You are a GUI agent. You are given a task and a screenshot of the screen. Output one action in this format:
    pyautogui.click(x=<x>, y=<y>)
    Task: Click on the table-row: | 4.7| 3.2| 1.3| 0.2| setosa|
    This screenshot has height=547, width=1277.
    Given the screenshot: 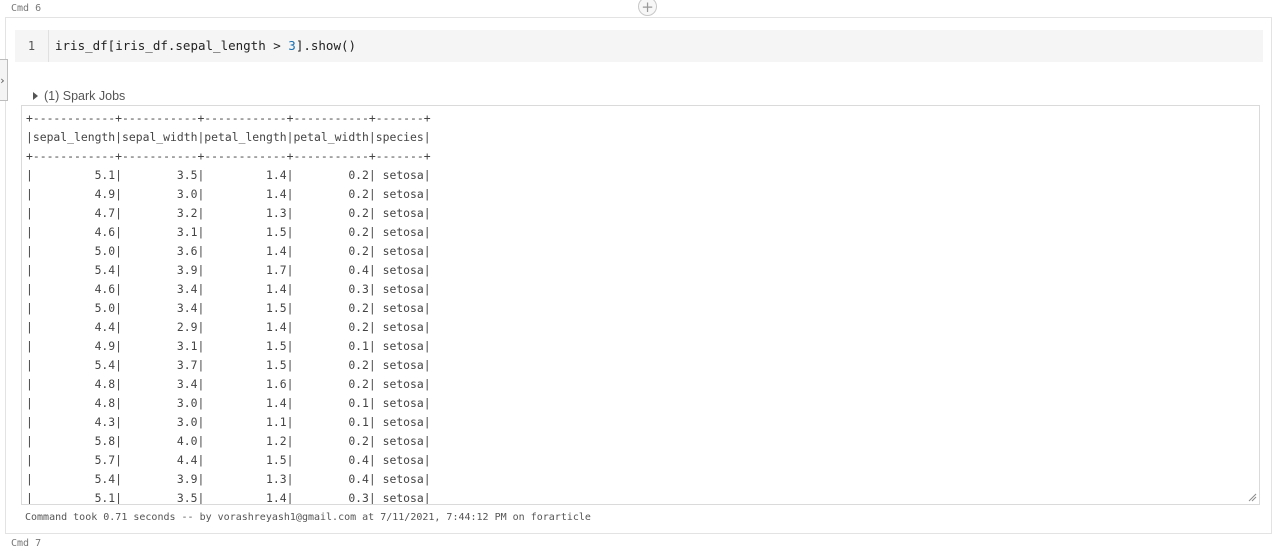 What is the action you would take?
    pyautogui.click(x=228, y=213)
    